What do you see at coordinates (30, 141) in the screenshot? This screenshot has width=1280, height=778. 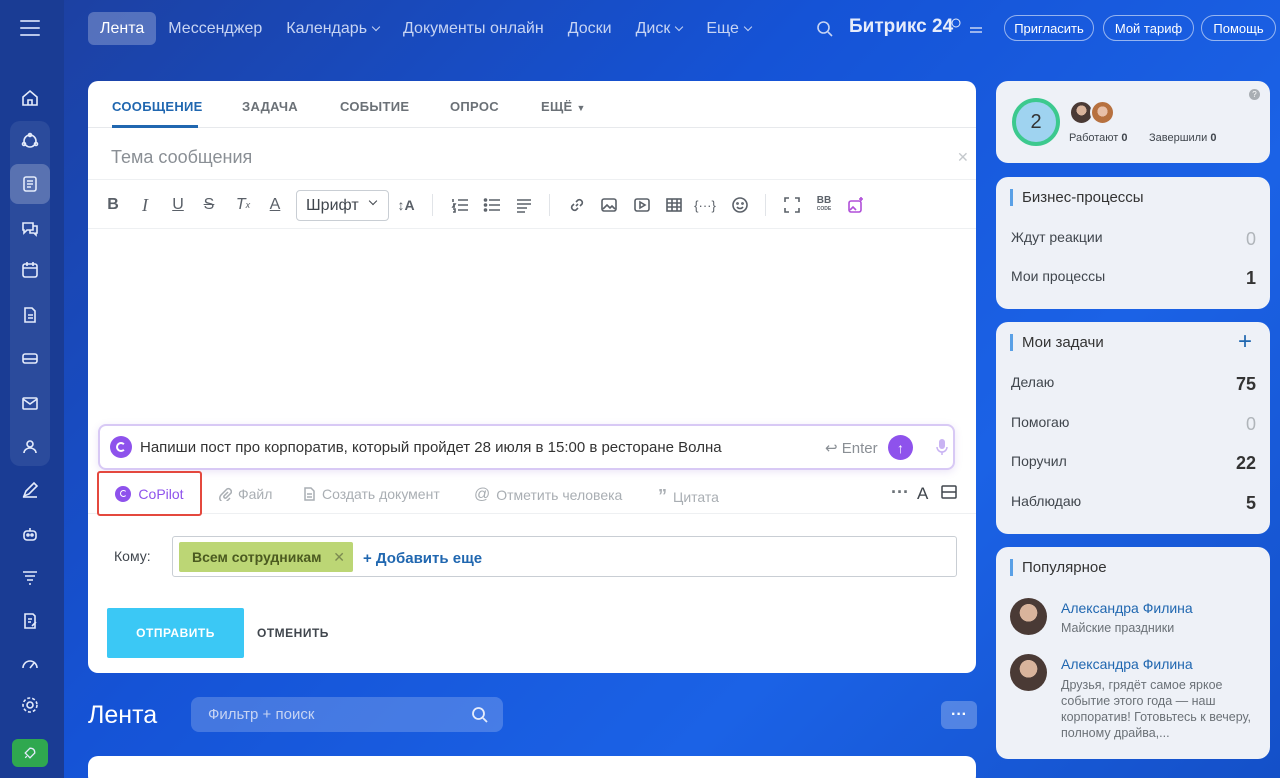 I see `collab-icon` at bounding box center [30, 141].